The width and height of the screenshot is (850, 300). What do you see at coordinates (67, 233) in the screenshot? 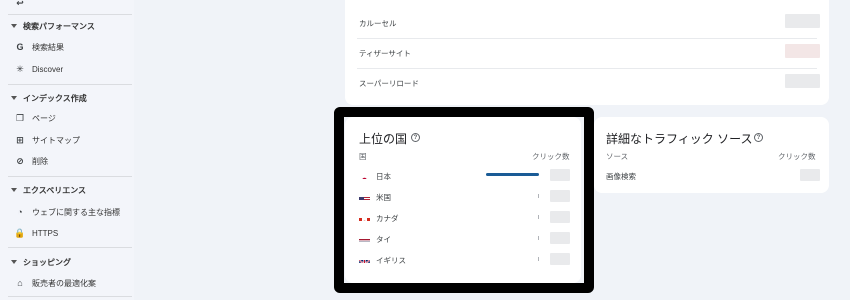
I see `sidebar-item-https: 🔒 HTTPS` at bounding box center [67, 233].